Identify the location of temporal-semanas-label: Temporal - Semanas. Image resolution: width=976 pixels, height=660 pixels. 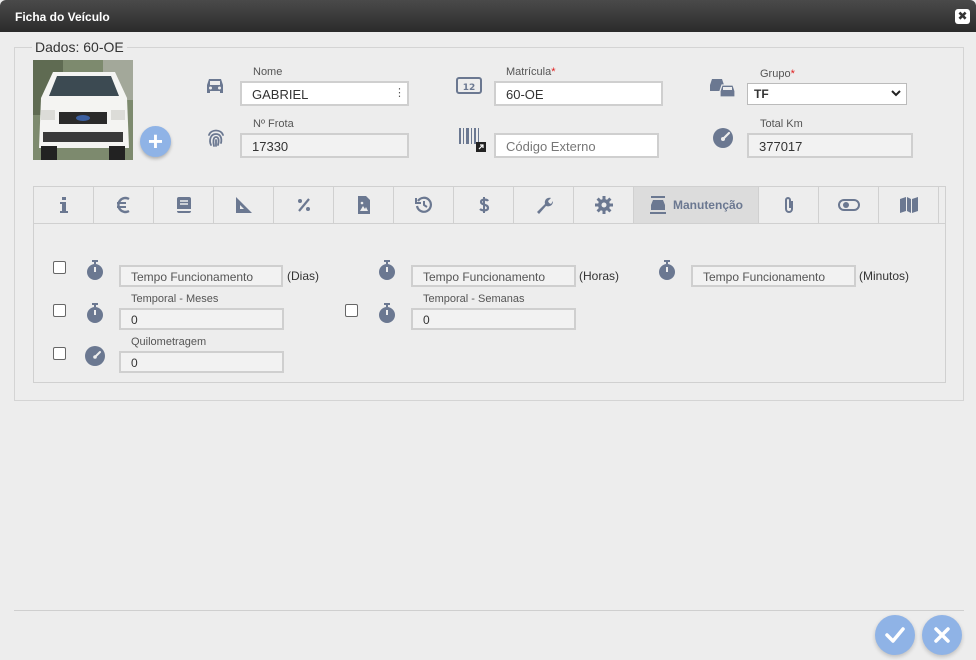
(474, 299).